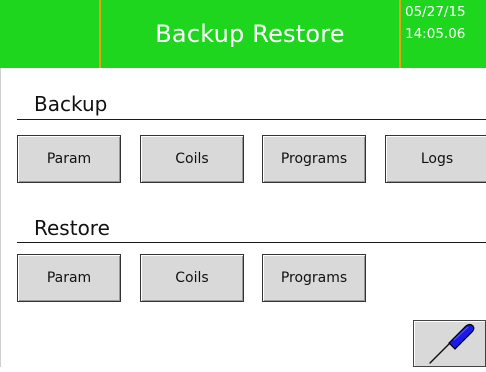 Image resolution: width=486 pixels, height=372 pixels. I want to click on backup-section-label: Backup, so click(71, 104).